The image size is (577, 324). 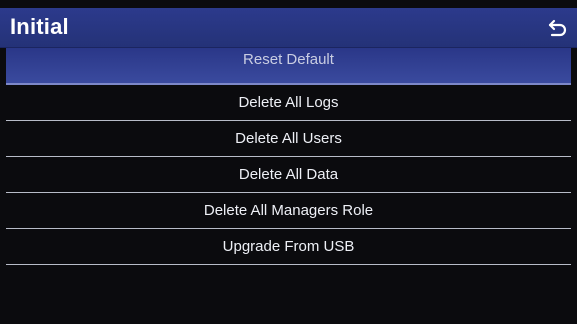 I want to click on menu-item-label: Delete All Data, so click(x=288, y=174).